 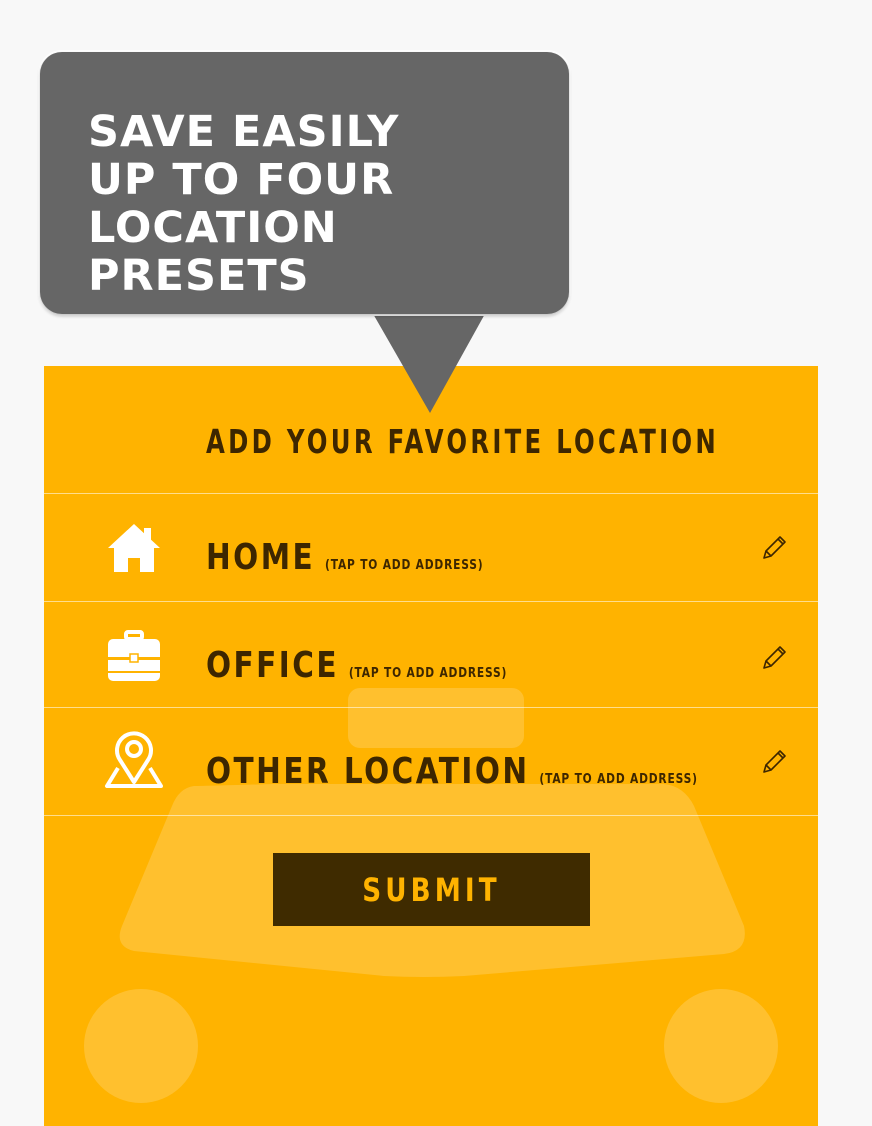 I want to click on submit-button-label: SUBMIT, so click(x=431, y=889).